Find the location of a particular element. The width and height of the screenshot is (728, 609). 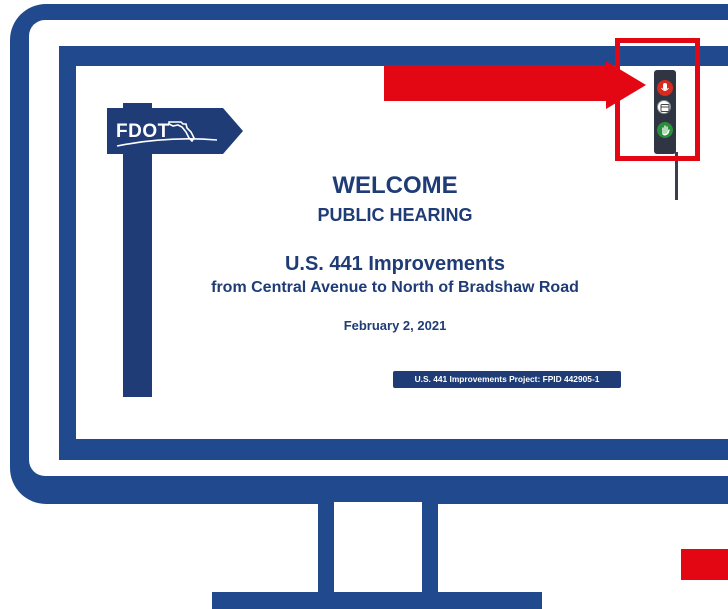

project-title: U.S. 441 Improvements is located at coordinates (395, 264).